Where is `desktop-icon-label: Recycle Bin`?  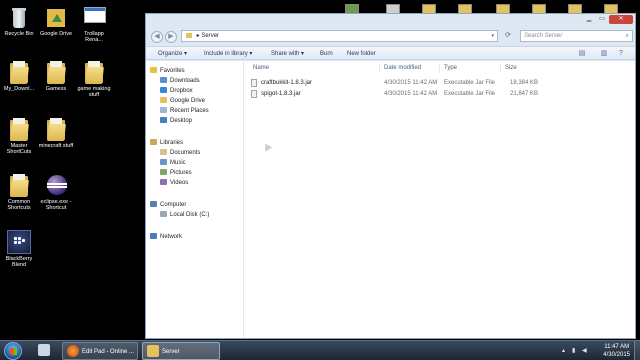
desktop-icon-label: Recycle Bin is located at coordinates (19, 34).